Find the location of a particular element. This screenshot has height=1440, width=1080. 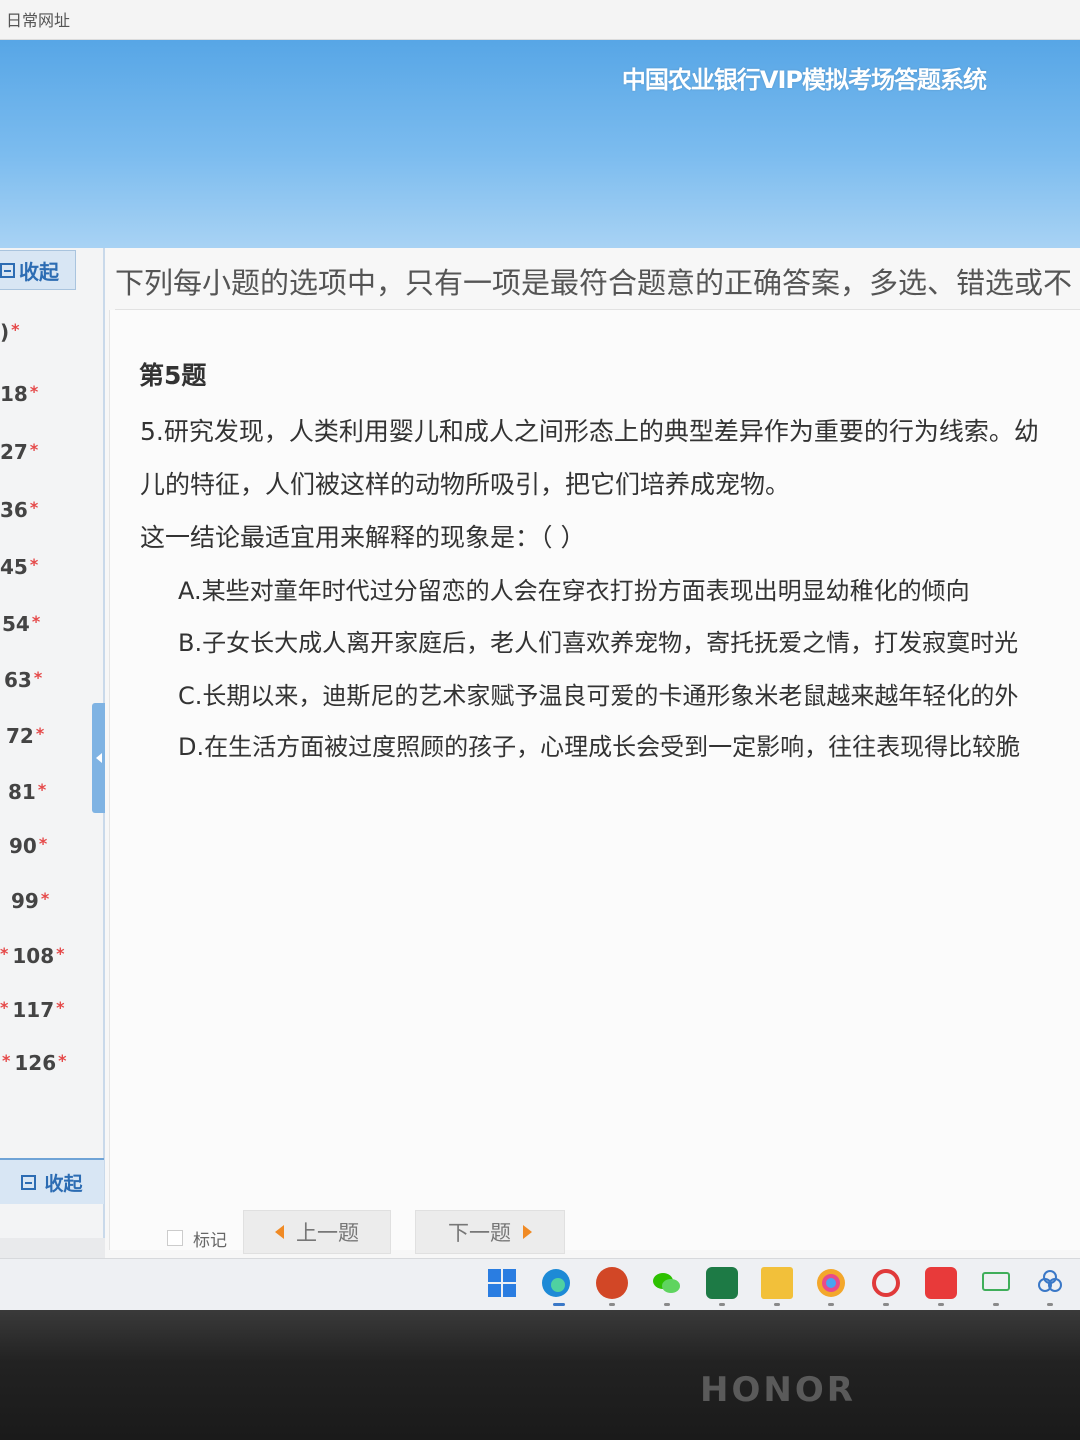

file-explorer-icon is located at coordinates (777, 1283).